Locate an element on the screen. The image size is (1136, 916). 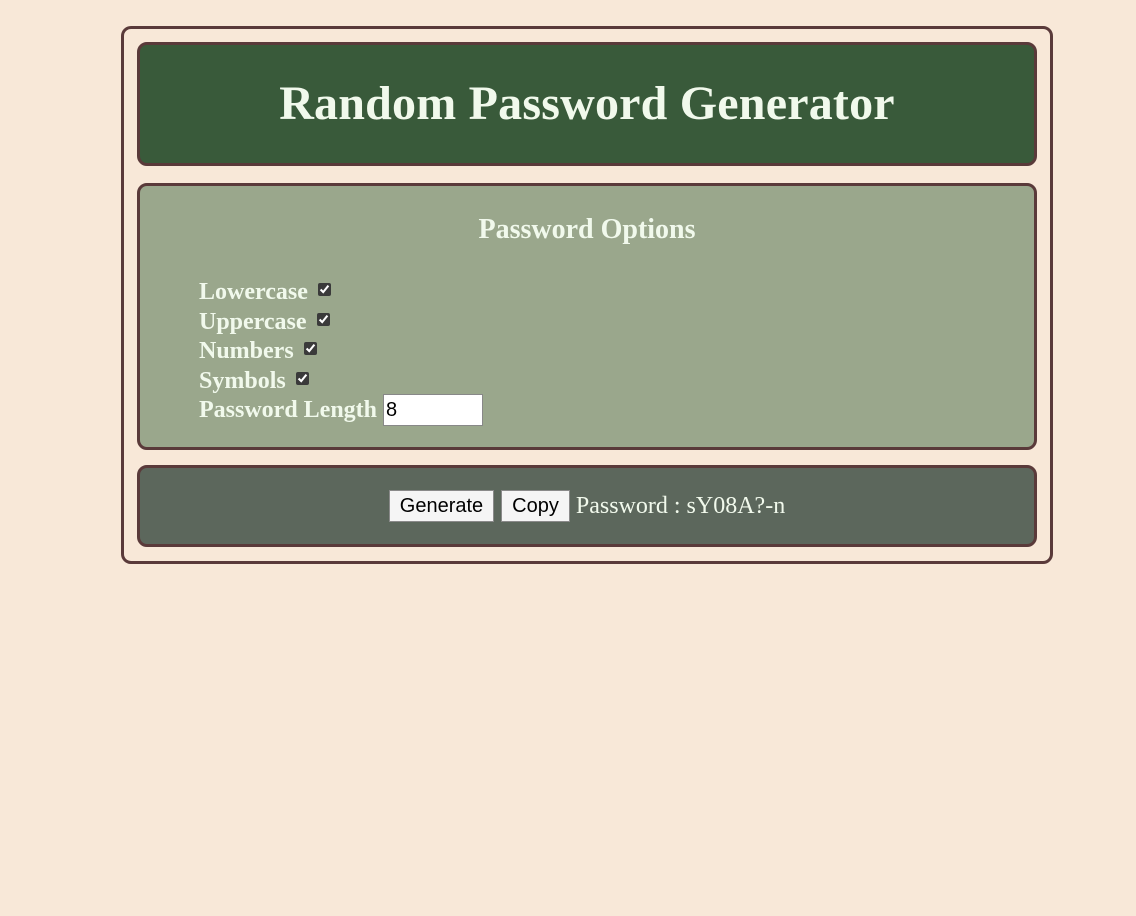
option-password-length: Password Length is located at coordinates (341, 410).